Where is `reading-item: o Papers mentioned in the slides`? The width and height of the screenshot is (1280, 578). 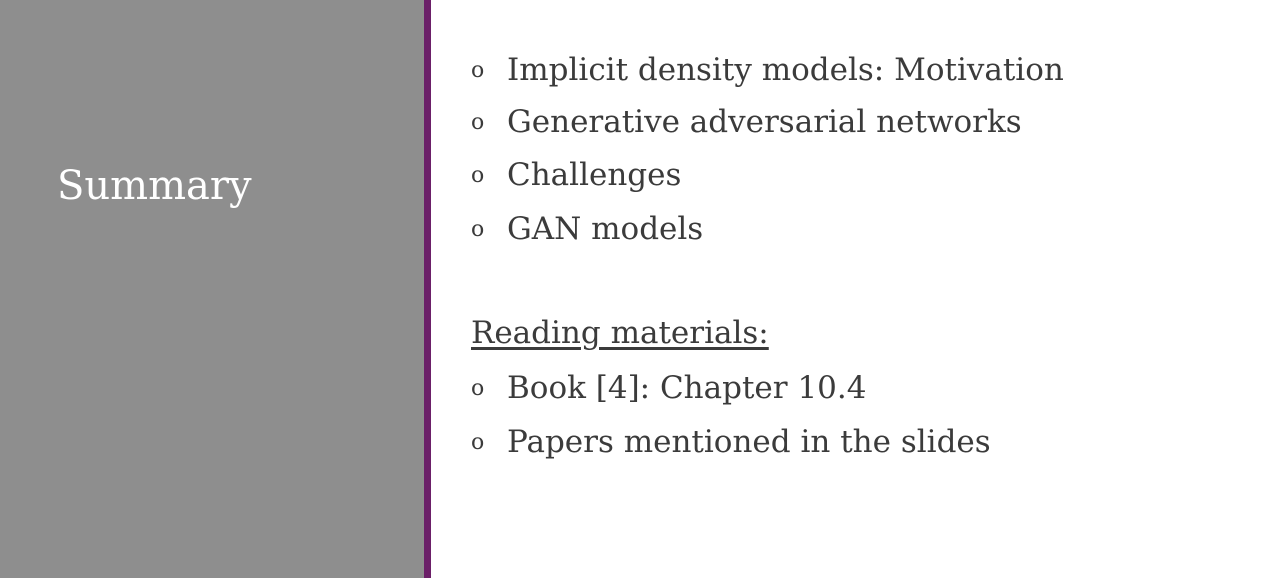 reading-item: o Papers mentioned in the slides is located at coordinates (731, 442).